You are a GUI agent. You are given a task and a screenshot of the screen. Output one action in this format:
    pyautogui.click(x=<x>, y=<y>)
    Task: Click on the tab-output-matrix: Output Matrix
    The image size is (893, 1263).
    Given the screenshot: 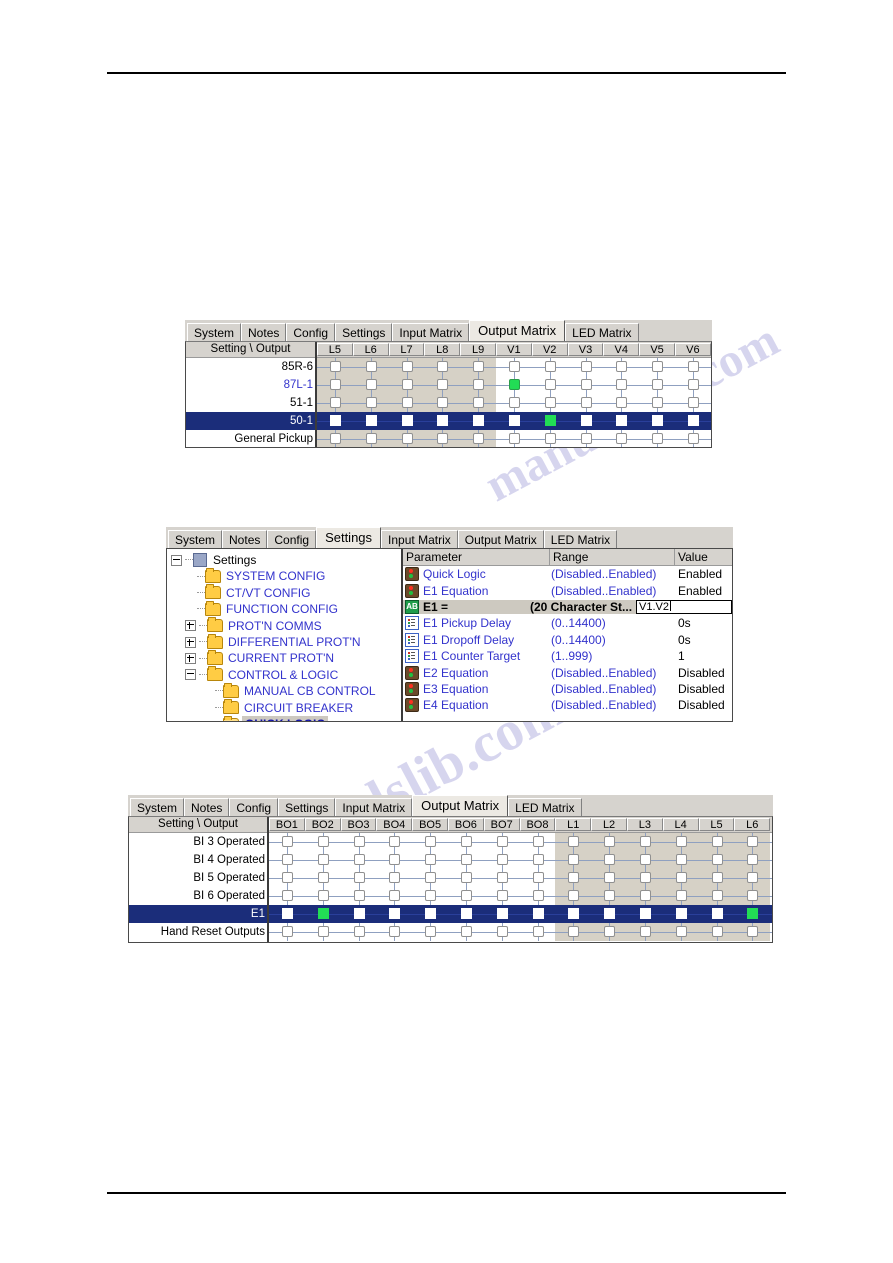 What is the action you would take?
    pyautogui.click(x=517, y=330)
    